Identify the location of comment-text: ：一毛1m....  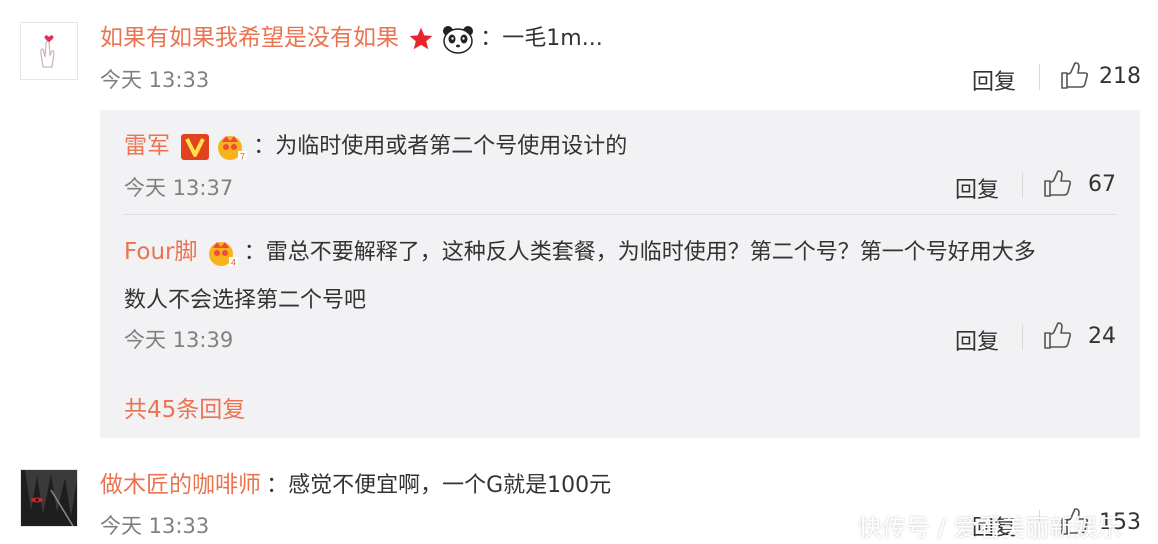
(541, 38).